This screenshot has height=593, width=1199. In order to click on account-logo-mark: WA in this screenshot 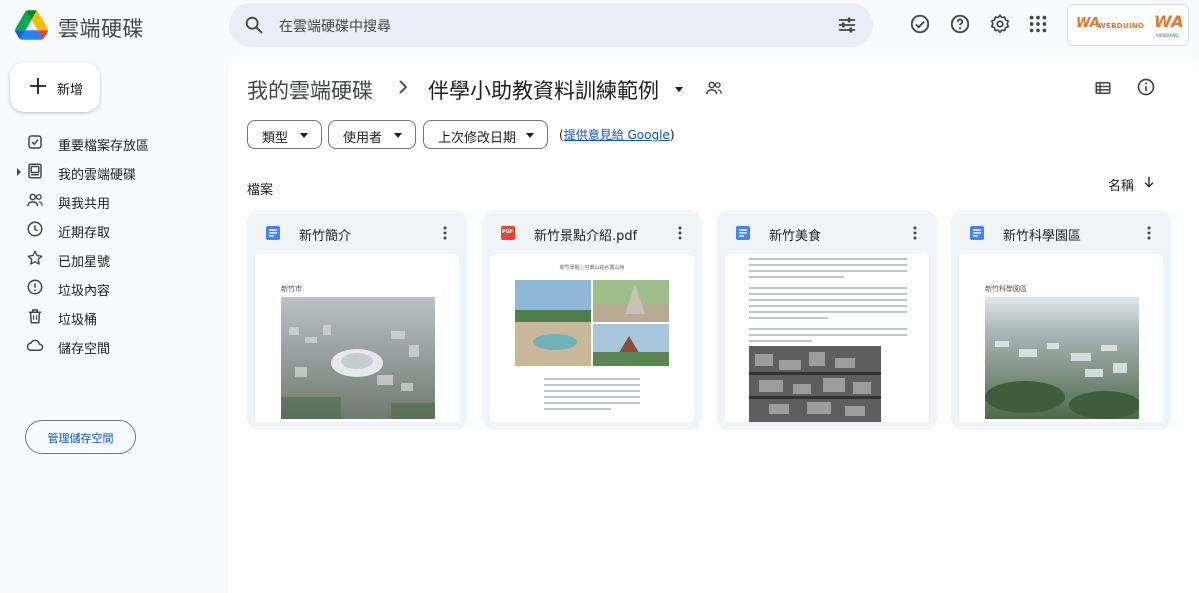, I will do `click(1088, 23)`.